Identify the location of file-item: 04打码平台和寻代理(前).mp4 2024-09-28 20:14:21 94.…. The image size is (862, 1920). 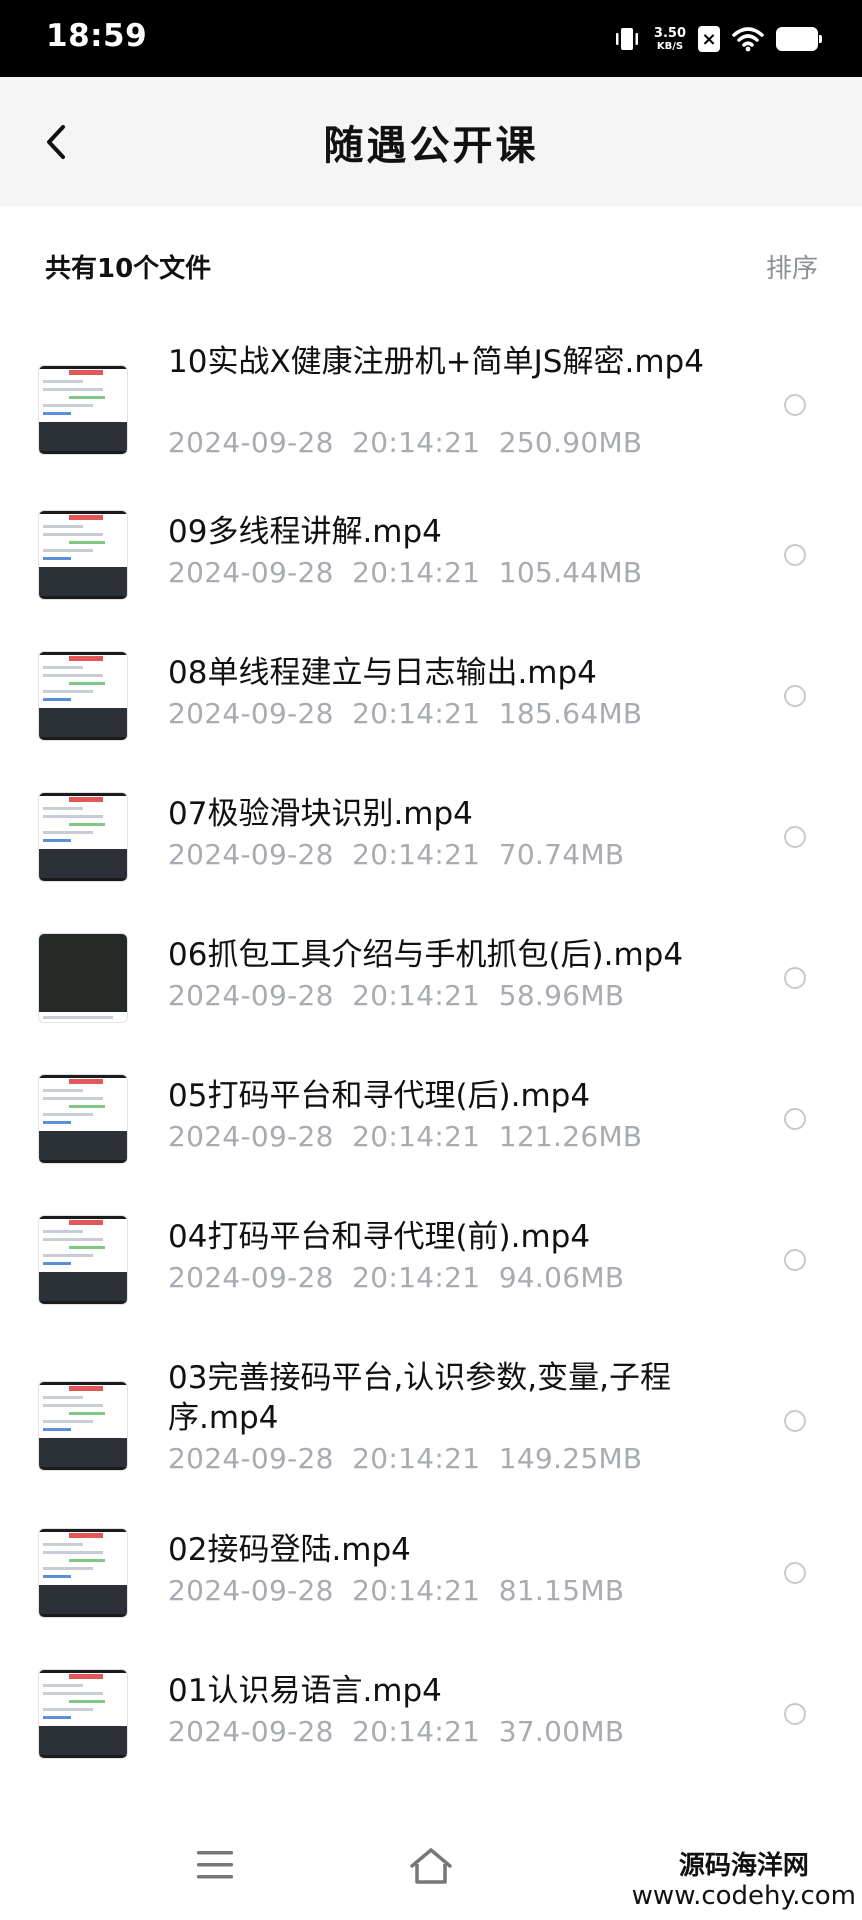
(431, 1260).